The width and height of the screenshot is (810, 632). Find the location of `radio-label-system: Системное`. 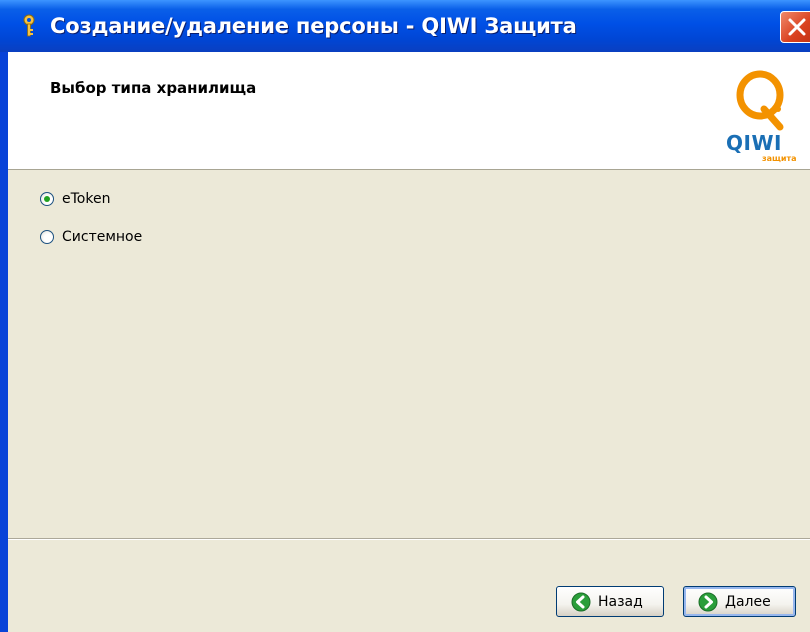

radio-label-system: Системное is located at coordinates (102, 237).